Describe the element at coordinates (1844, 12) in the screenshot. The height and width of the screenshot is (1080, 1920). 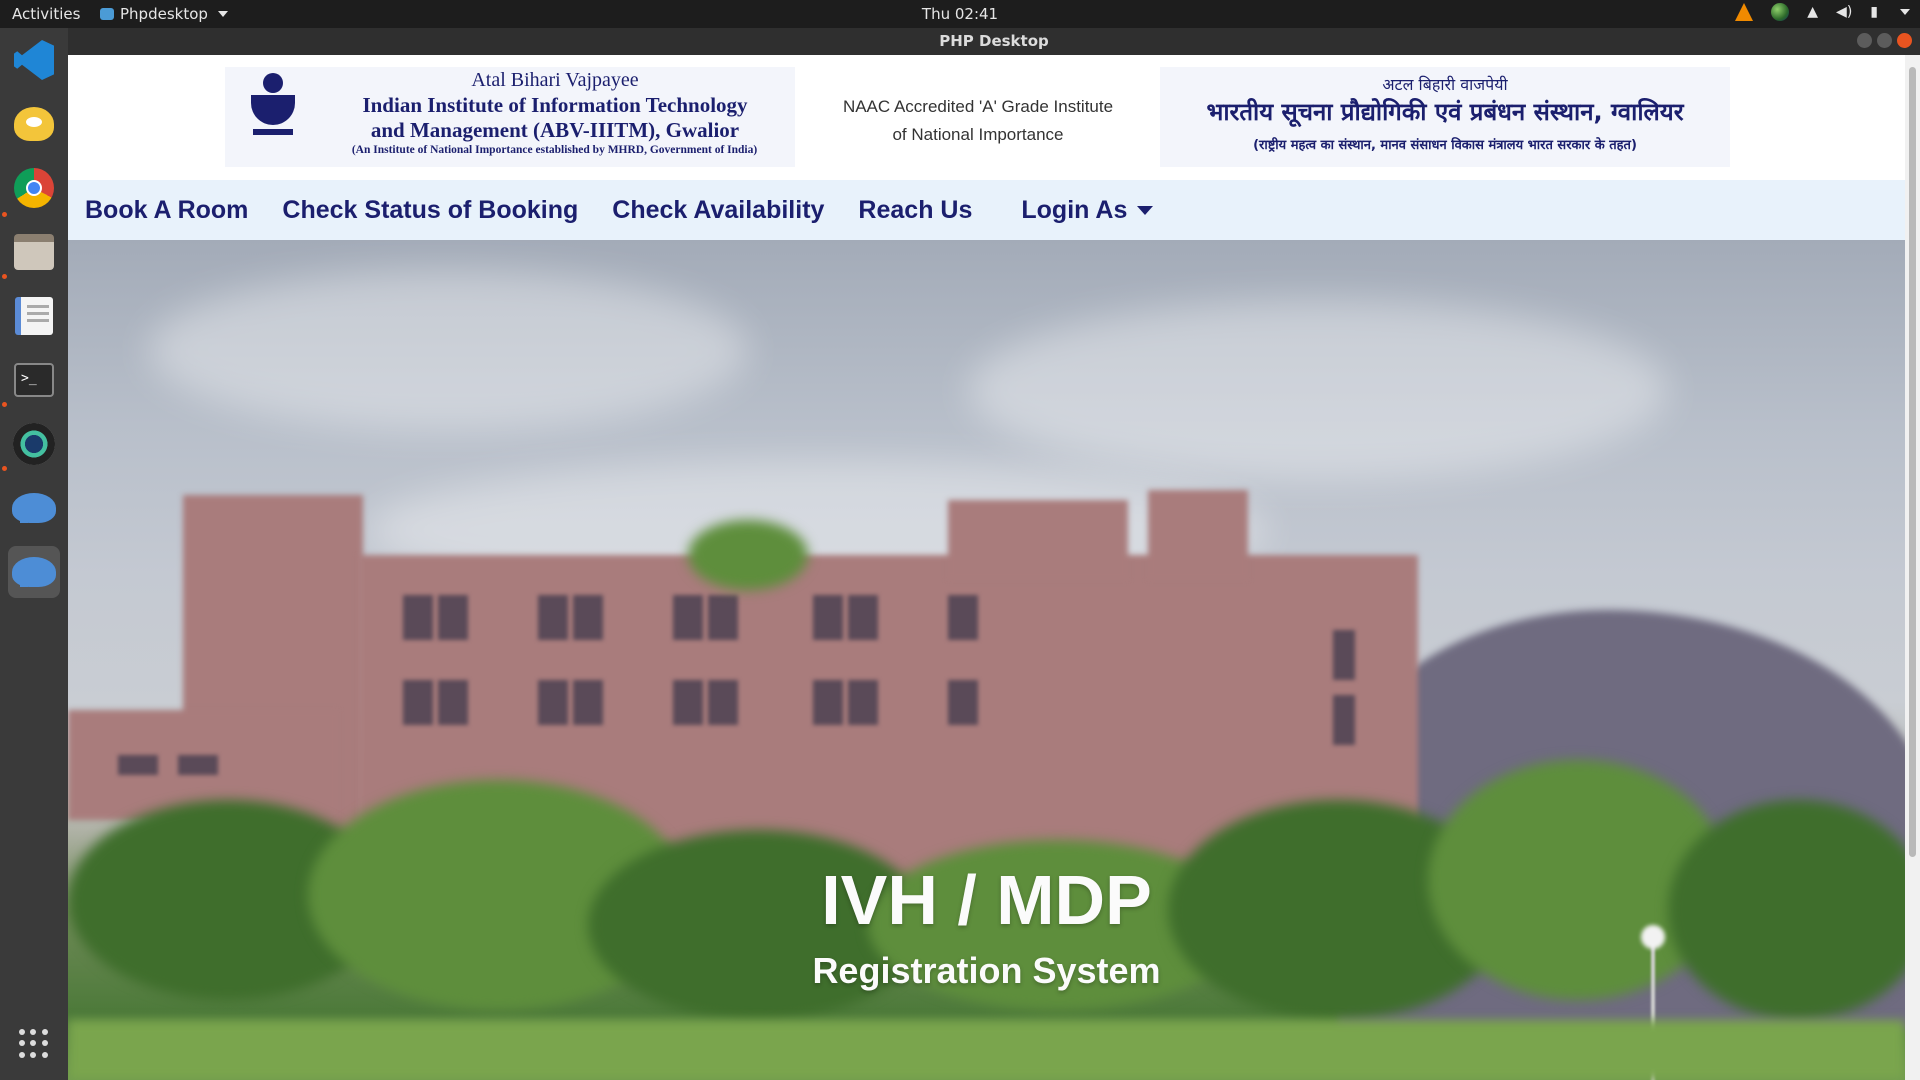
I see `volume-icon: ◀)` at that location.